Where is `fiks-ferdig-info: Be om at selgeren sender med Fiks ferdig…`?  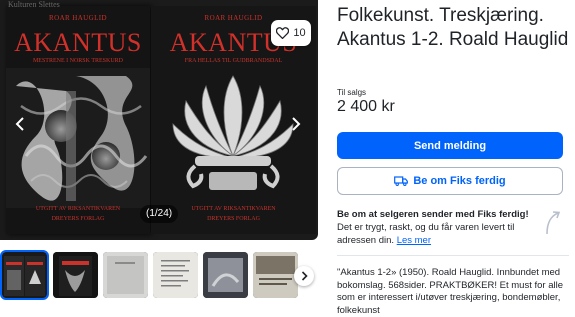
fiks-ferdig-info: Be om at selgeren sender med Fiks ferdig… is located at coordinates (437, 227).